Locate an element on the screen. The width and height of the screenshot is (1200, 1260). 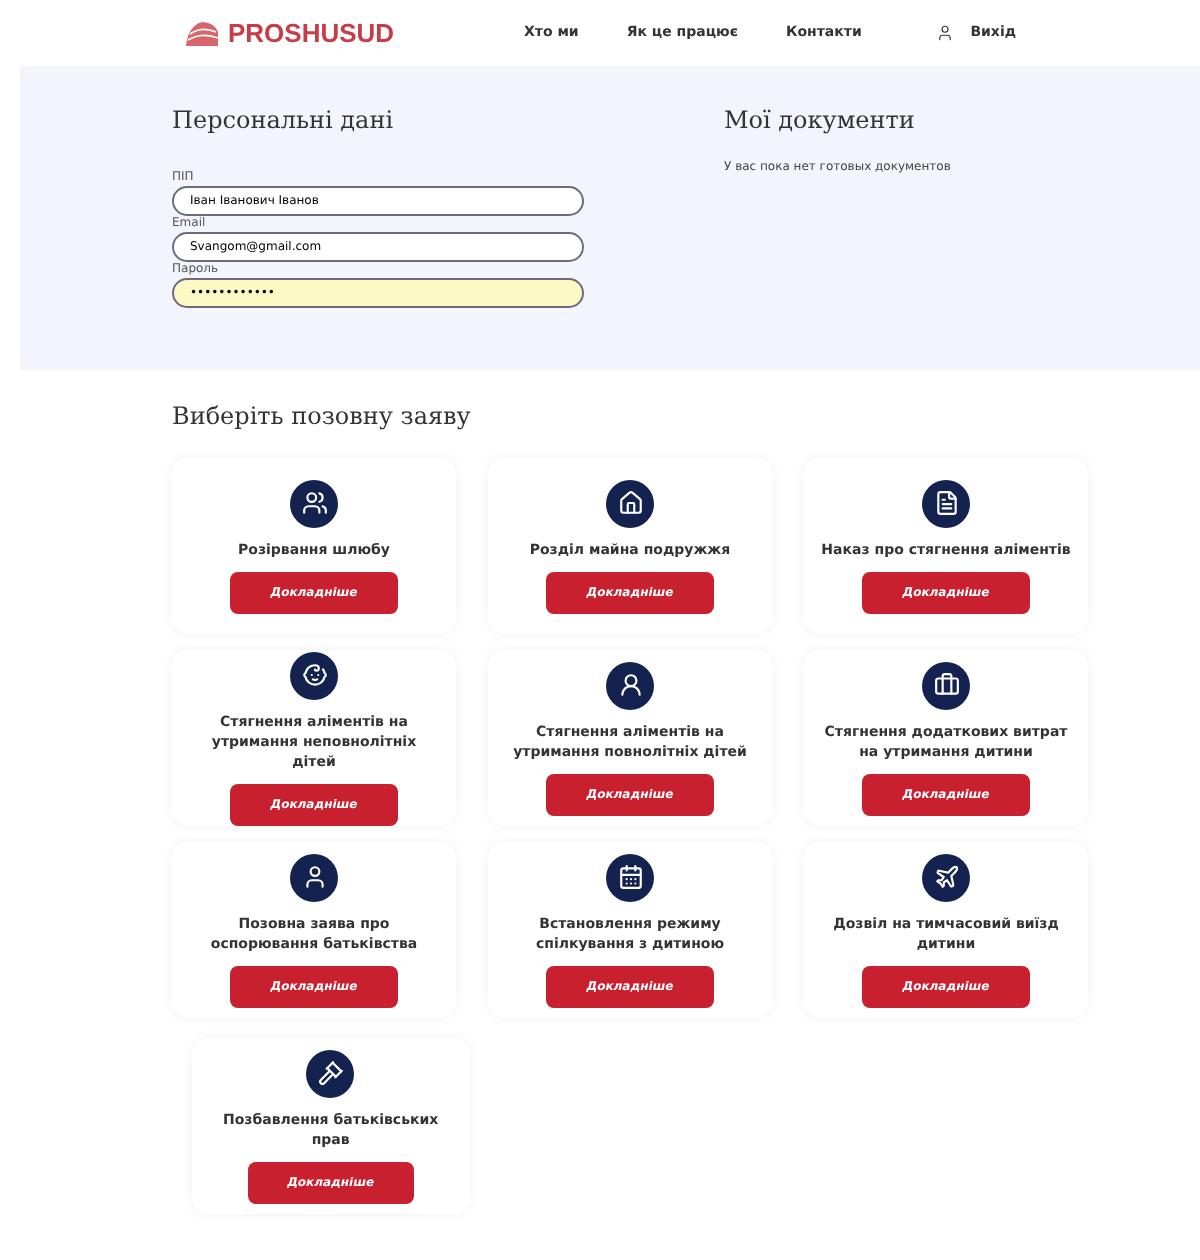
section-title: Мої документи is located at coordinates (820, 121).